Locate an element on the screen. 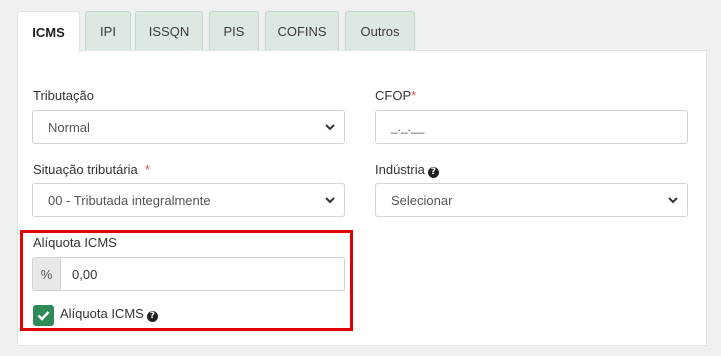  industria-select: Selecionar is located at coordinates (531, 200).